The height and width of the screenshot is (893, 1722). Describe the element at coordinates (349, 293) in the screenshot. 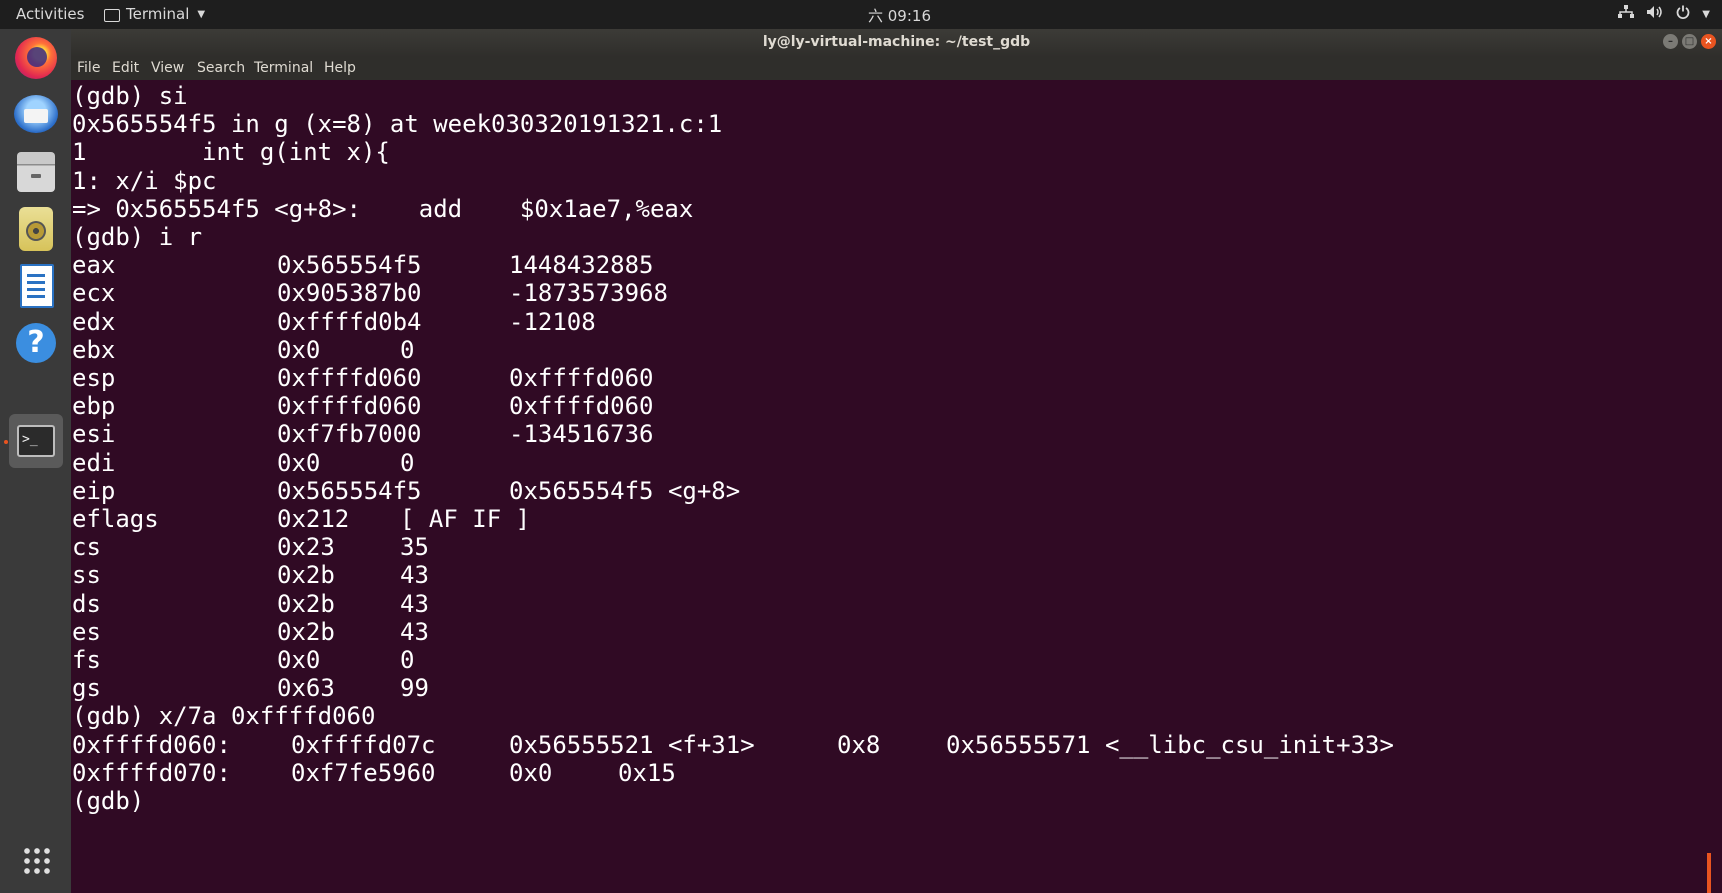

I see `register-hex-value: 0x905387b0` at that location.